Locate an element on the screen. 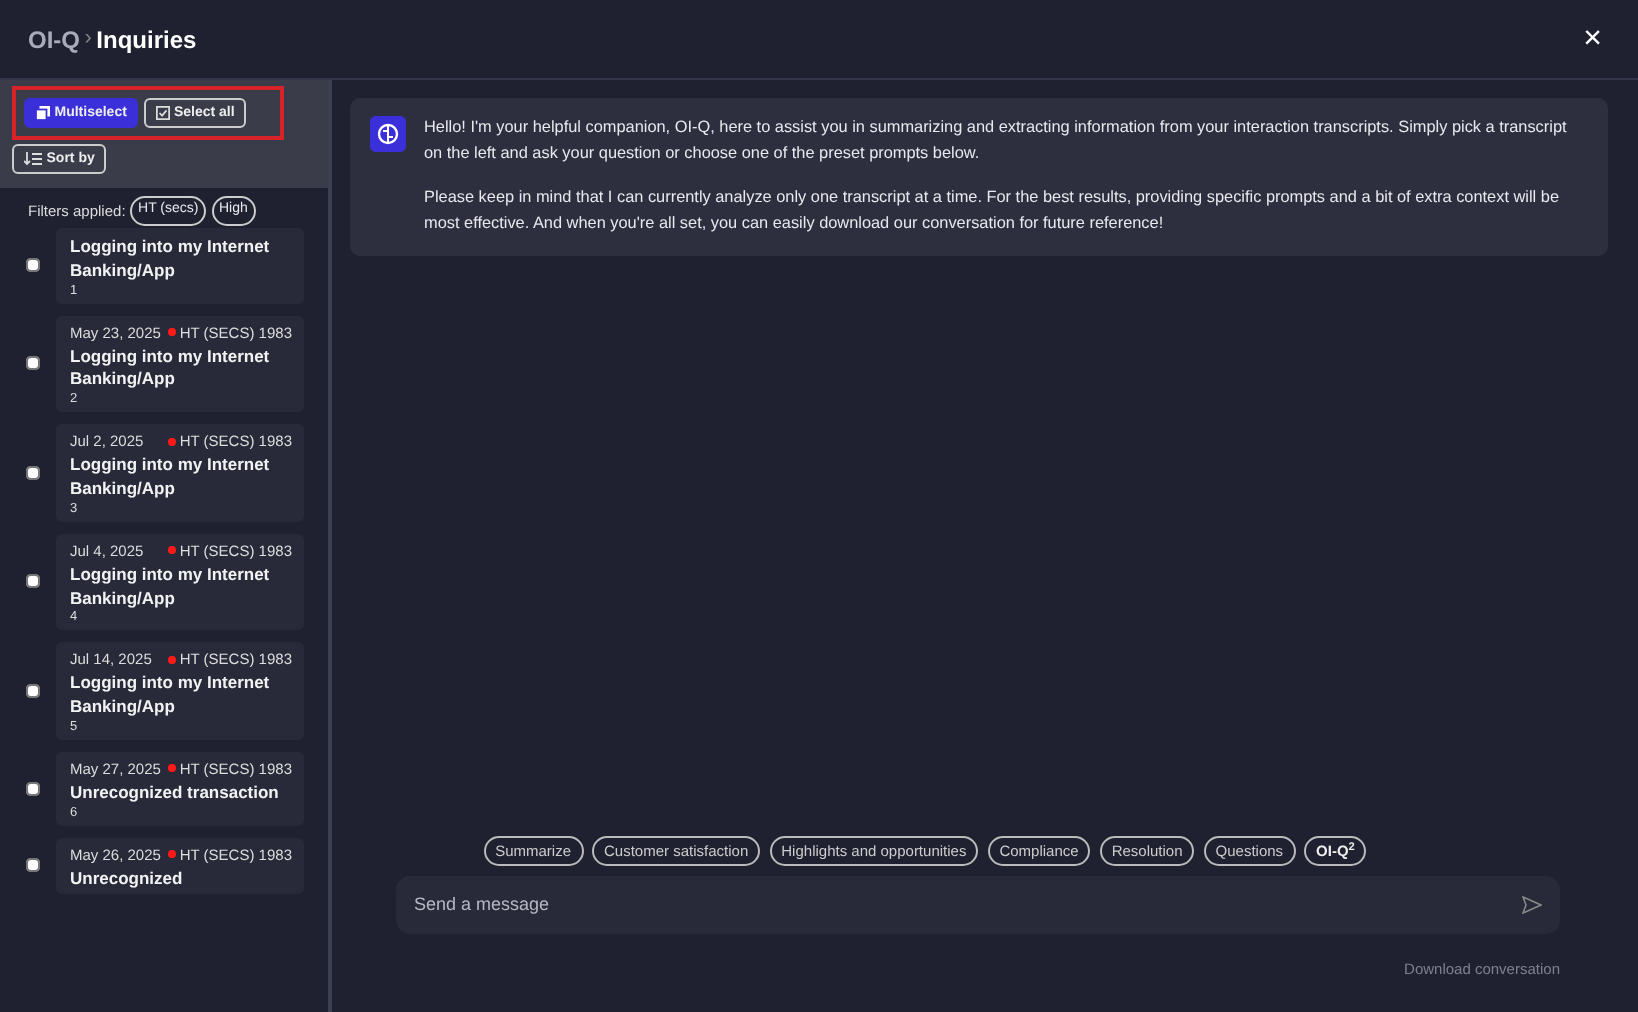 The height and width of the screenshot is (1012, 1638). close-button: × is located at coordinates (1592, 39).